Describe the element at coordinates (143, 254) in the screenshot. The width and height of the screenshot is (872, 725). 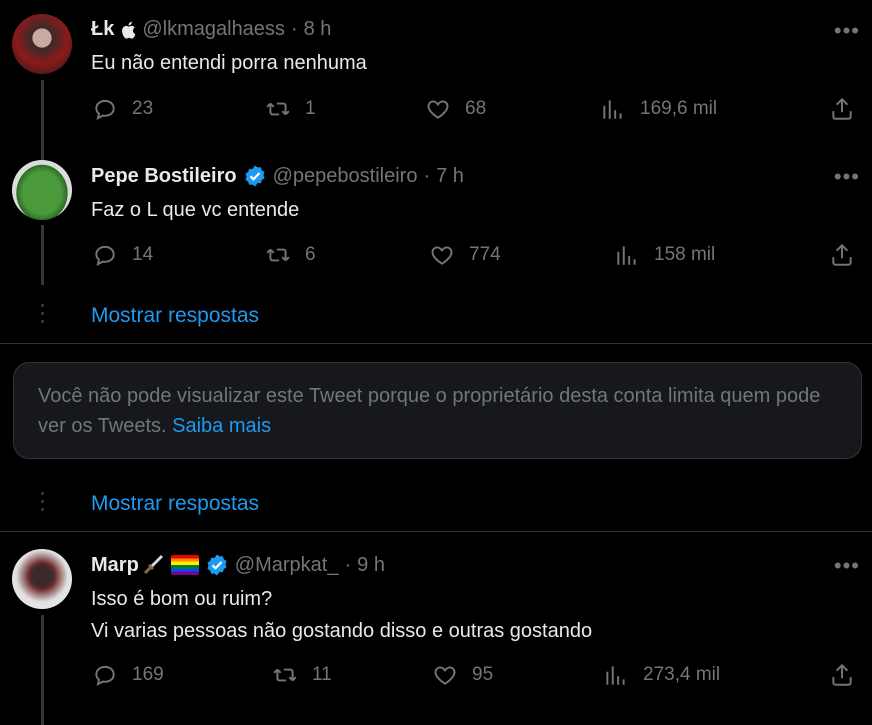
I see `reply-count: 14` at that location.